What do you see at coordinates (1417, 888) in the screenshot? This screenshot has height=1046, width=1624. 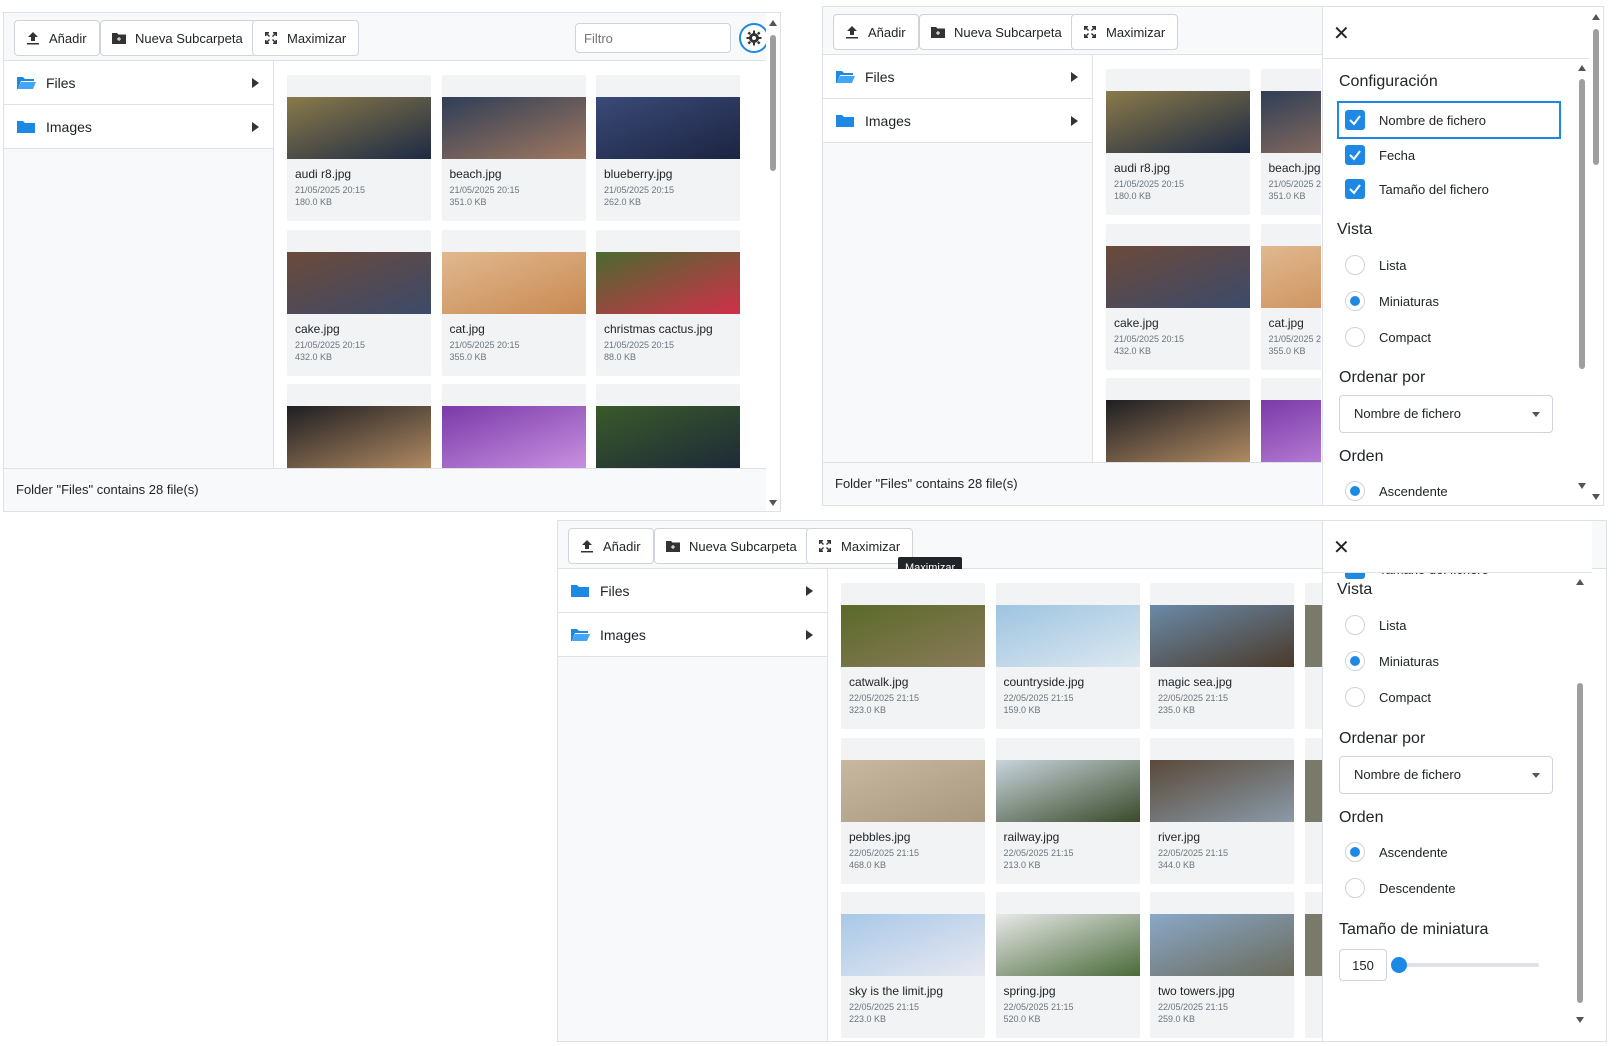 I see `radio-label: Descendente` at bounding box center [1417, 888].